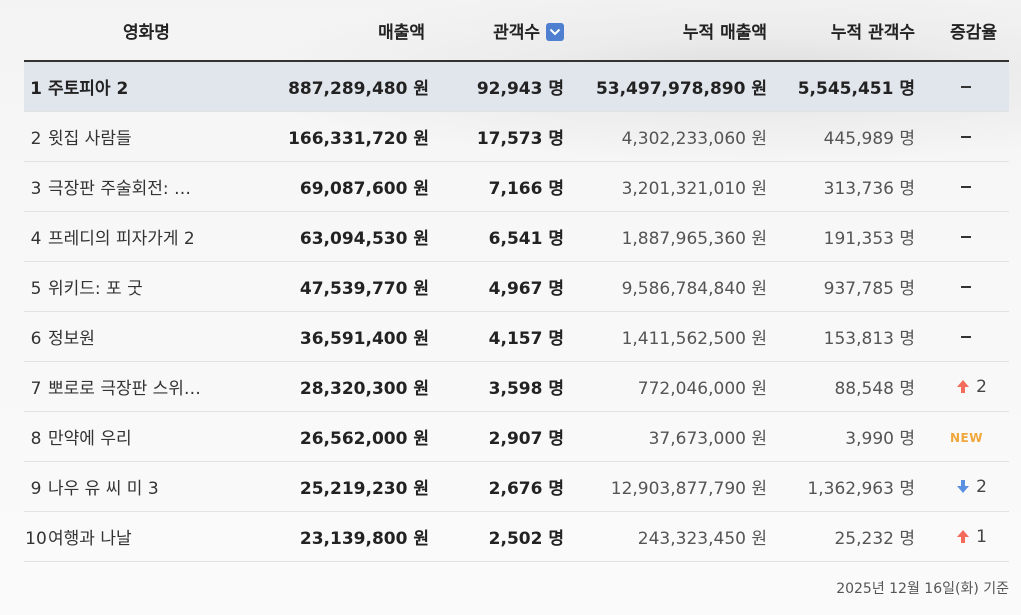 The image size is (1021, 615). I want to click on accumulated-audience-cell: 445,989 명, so click(841, 136).